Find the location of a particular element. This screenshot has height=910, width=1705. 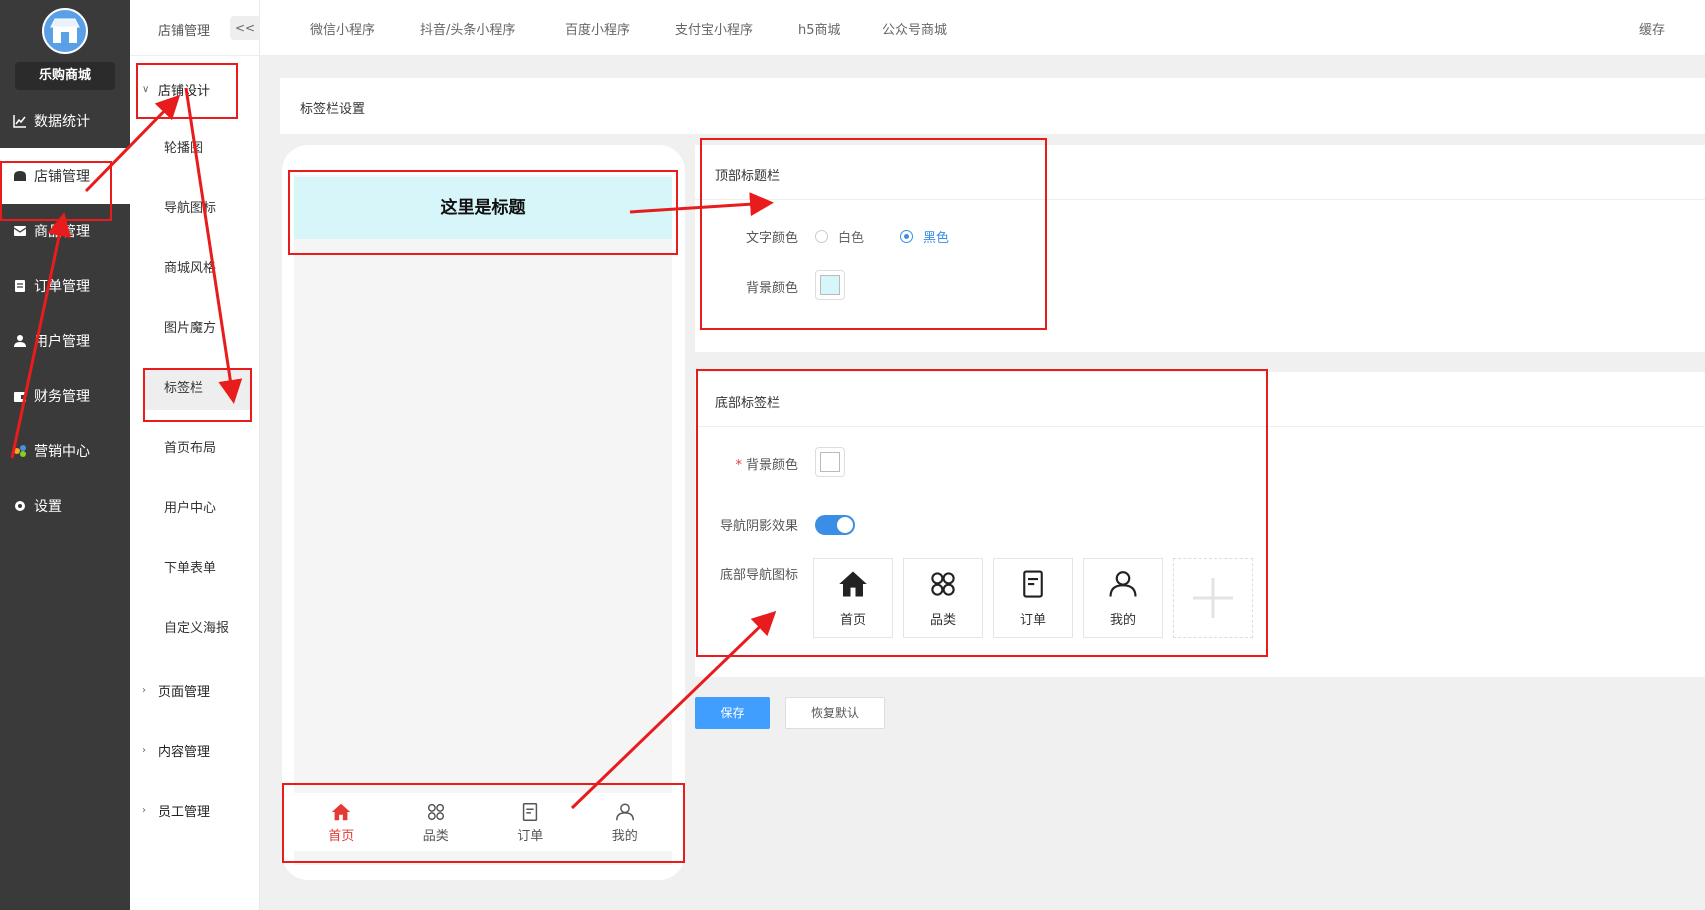

tab-h5: h5商城 is located at coordinates (819, 28).